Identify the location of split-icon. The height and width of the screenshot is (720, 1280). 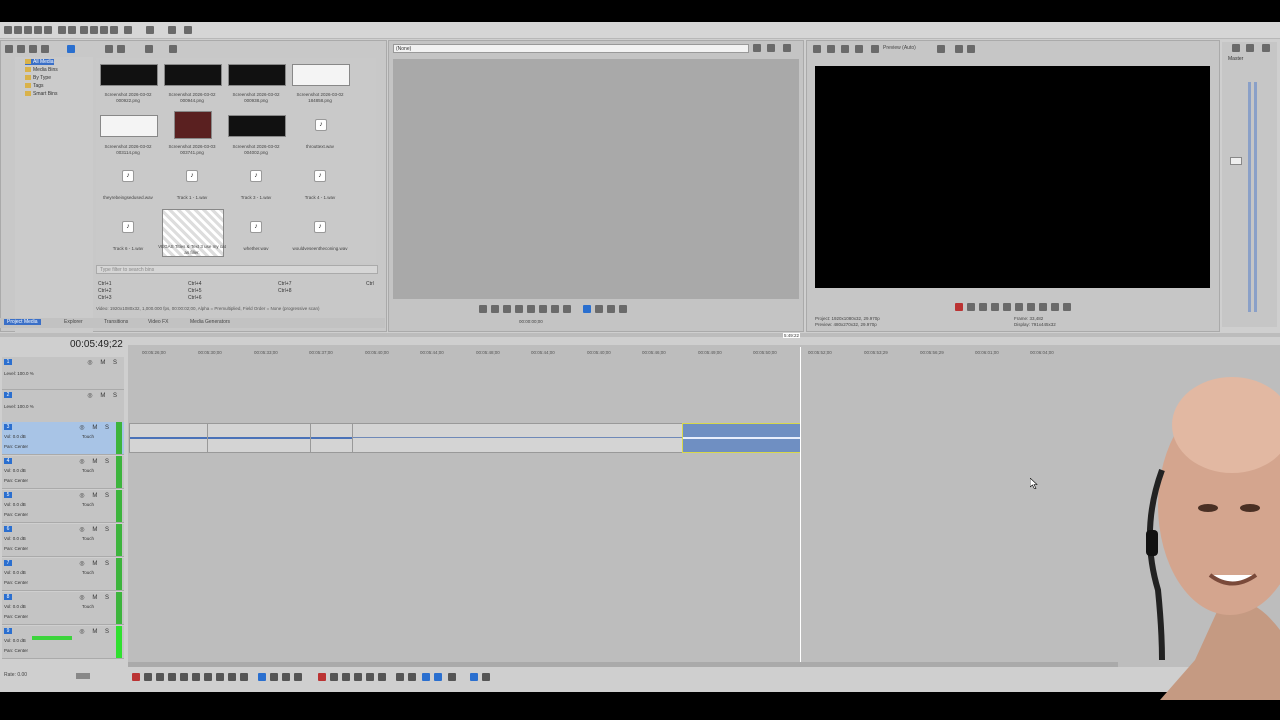
(370, 677).